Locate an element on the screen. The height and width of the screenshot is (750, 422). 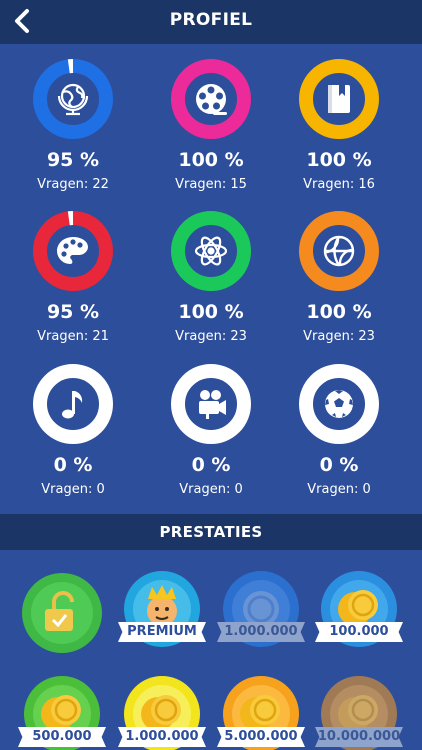
achievement-label: 100.000 is located at coordinates (359, 632).